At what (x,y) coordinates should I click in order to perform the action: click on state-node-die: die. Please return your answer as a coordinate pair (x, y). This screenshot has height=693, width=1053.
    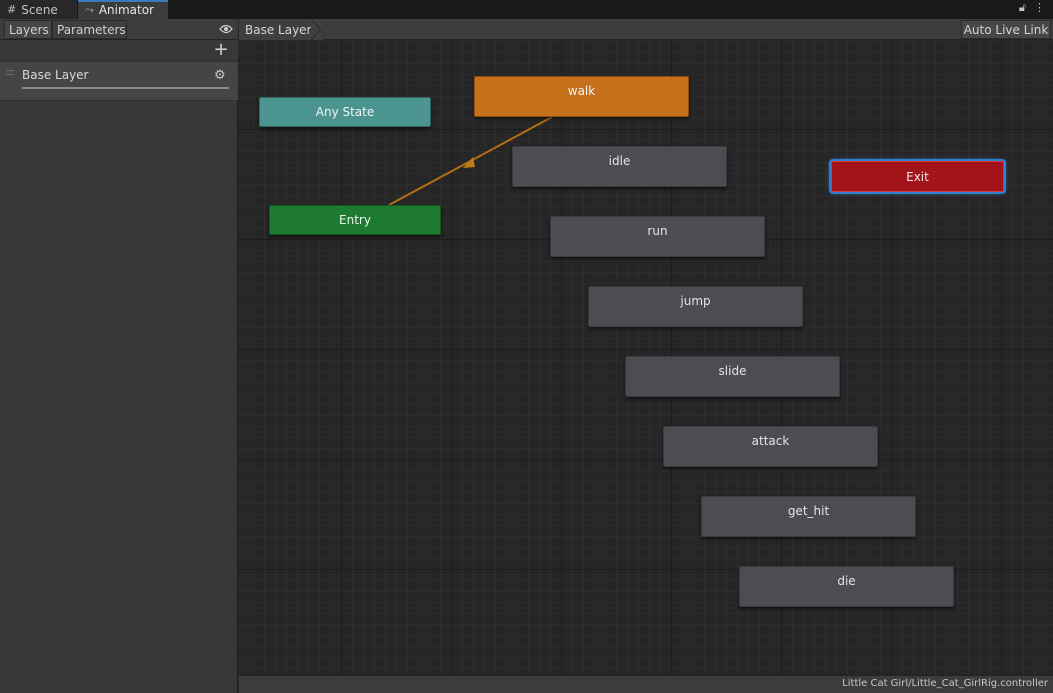
    Looking at the image, I should click on (846, 586).